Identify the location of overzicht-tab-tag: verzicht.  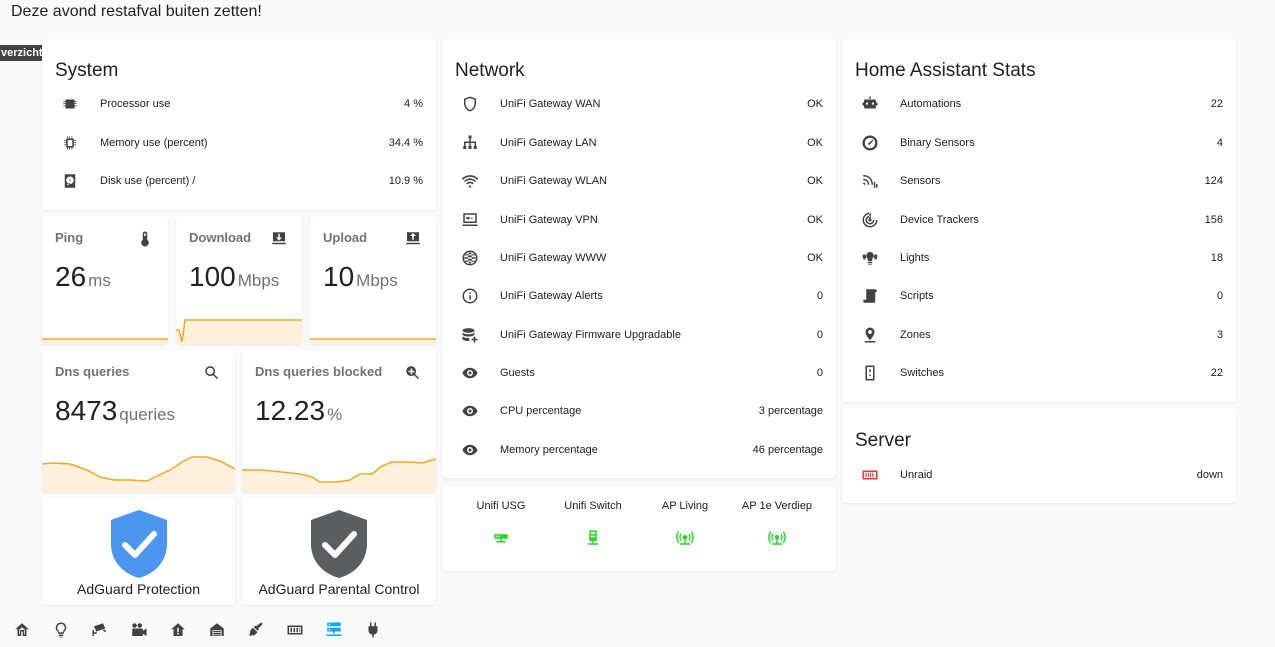
(23, 53).